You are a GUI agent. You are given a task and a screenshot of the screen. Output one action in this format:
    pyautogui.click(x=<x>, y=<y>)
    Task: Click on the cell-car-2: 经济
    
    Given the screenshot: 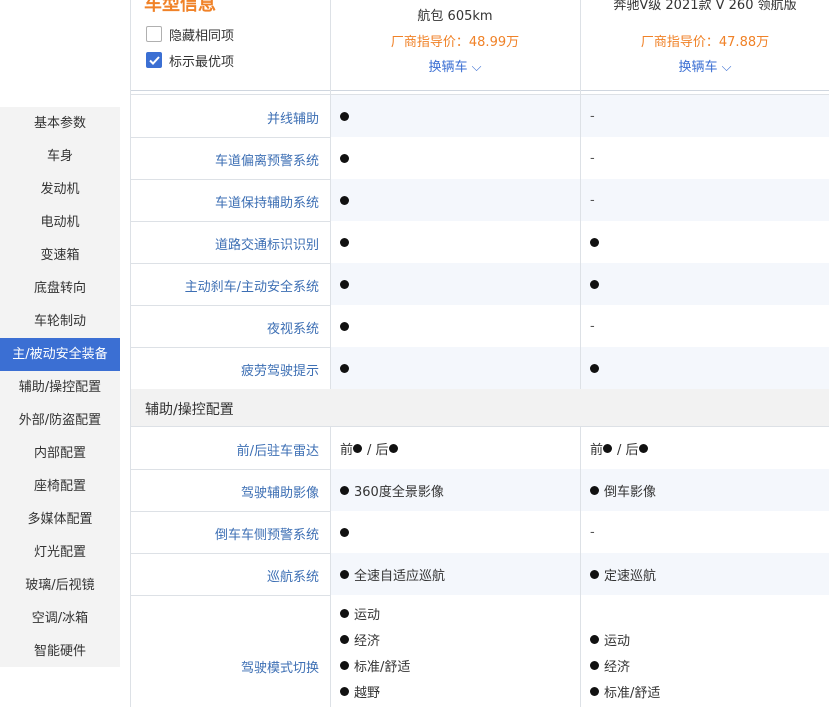 What is the action you would take?
    pyautogui.click(x=610, y=665)
    